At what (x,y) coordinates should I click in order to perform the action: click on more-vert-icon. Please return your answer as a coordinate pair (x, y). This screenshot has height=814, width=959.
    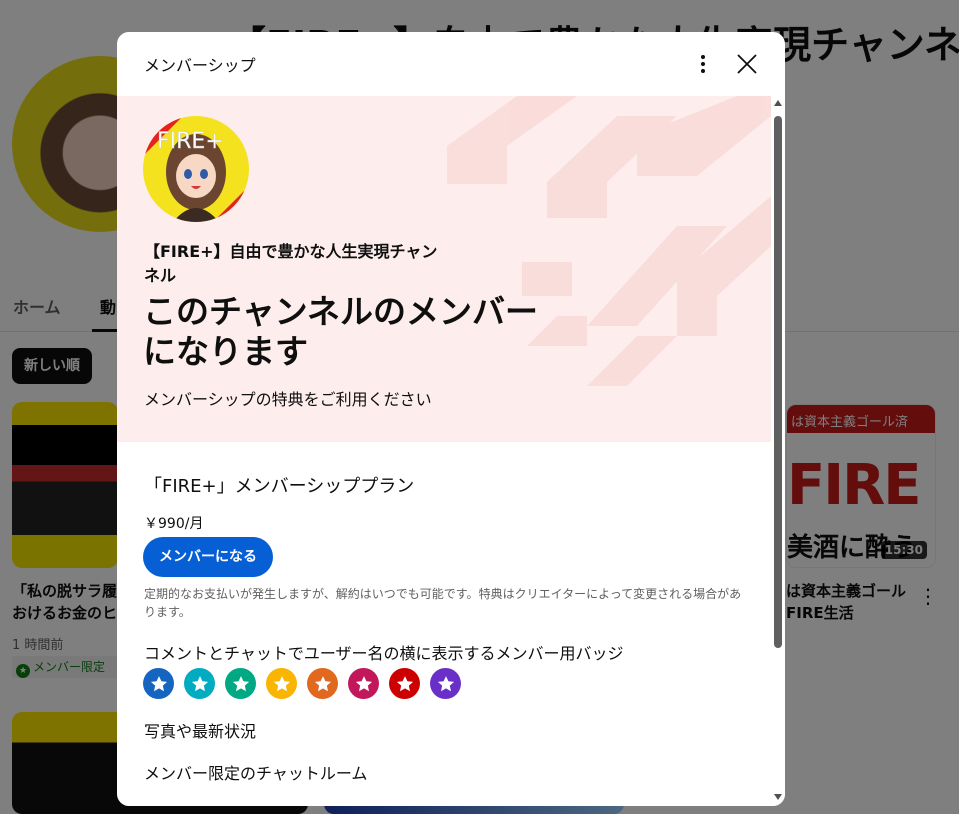
    Looking at the image, I should click on (703, 64).